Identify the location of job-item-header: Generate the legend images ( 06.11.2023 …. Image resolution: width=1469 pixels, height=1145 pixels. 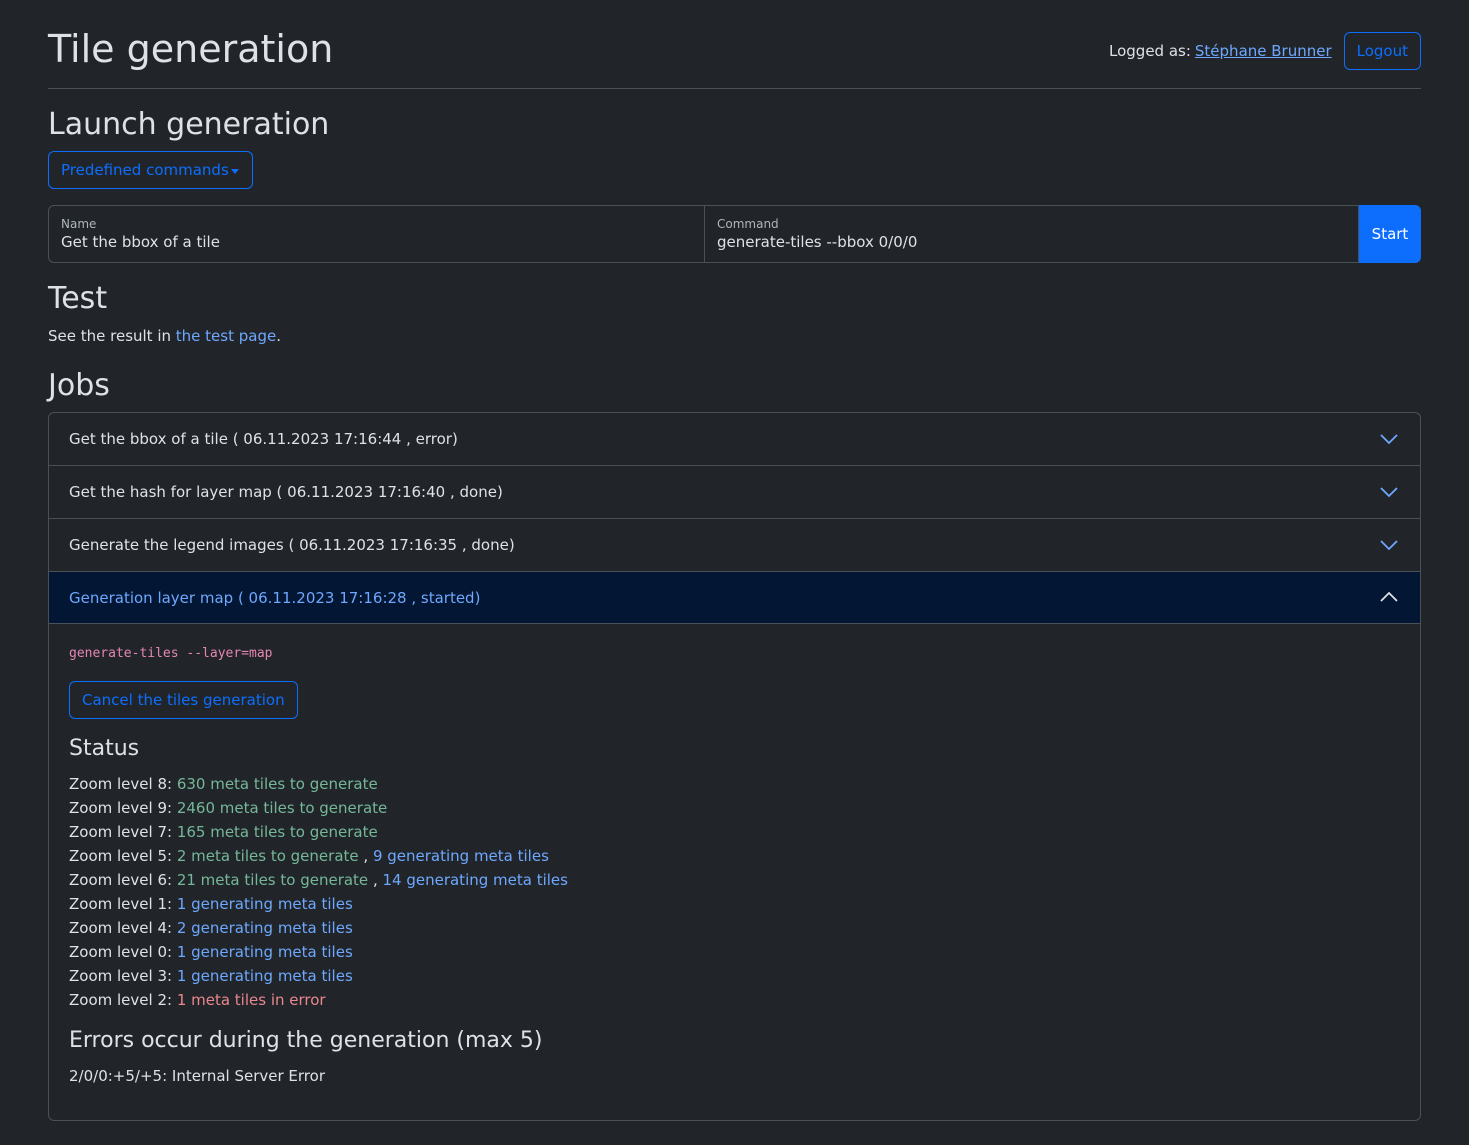
(734, 545).